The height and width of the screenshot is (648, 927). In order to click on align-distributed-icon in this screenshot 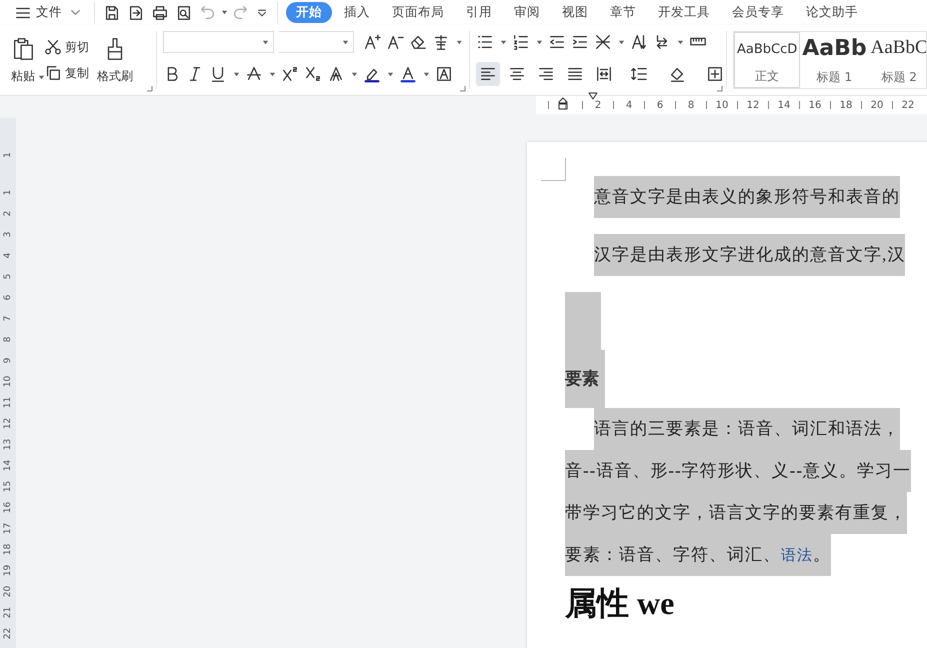, I will do `click(604, 74)`.